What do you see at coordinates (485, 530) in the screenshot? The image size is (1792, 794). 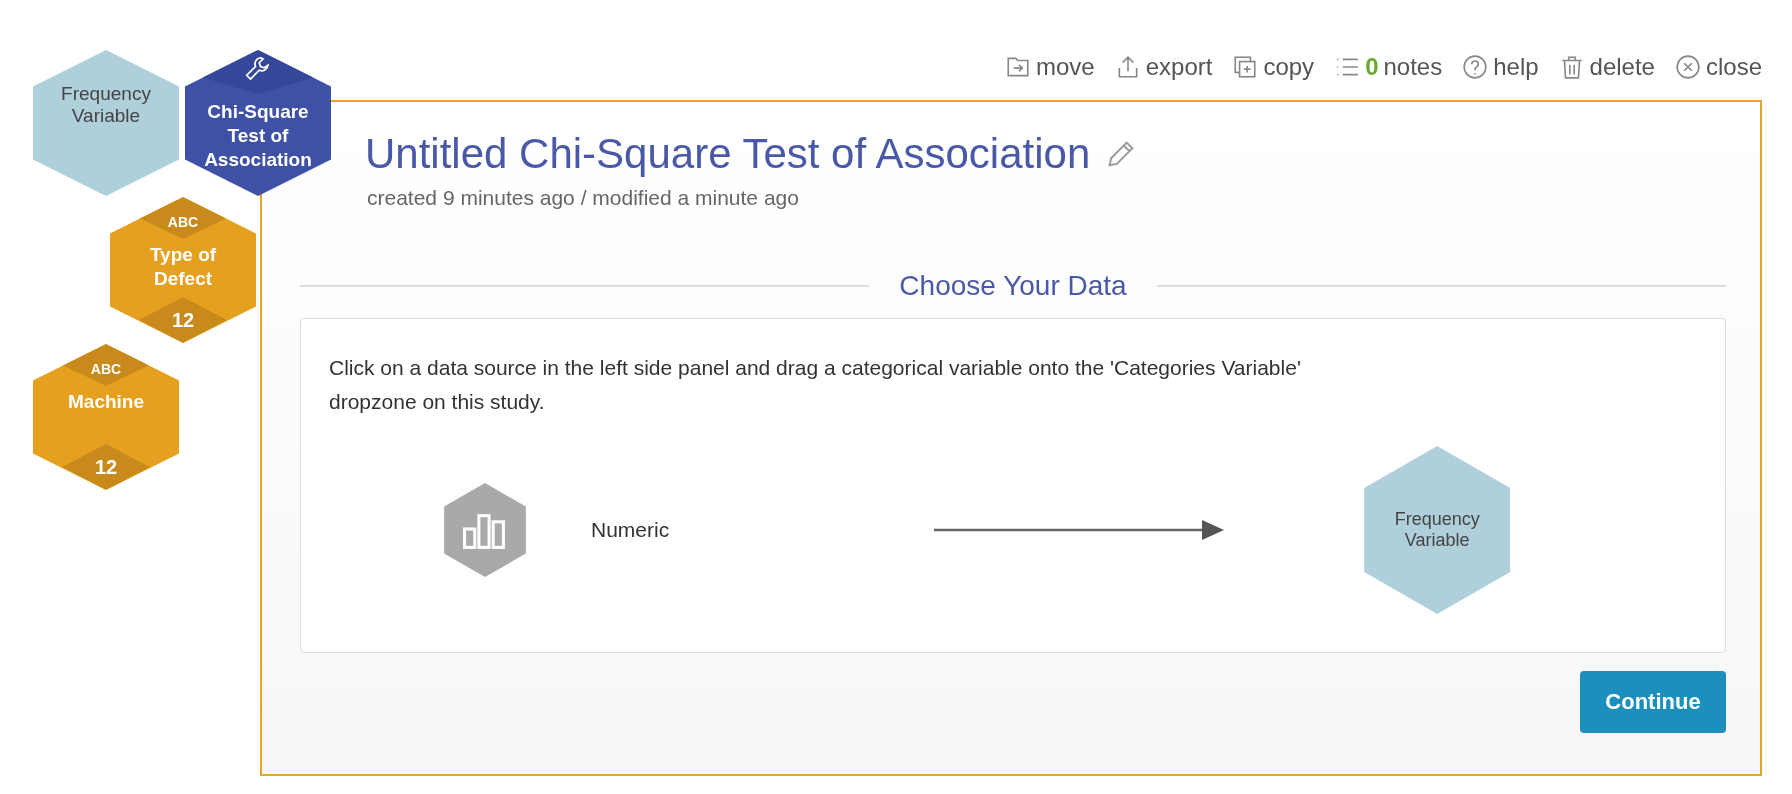 I see `bar-chart-hex-icon` at bounding box center [485, 530].